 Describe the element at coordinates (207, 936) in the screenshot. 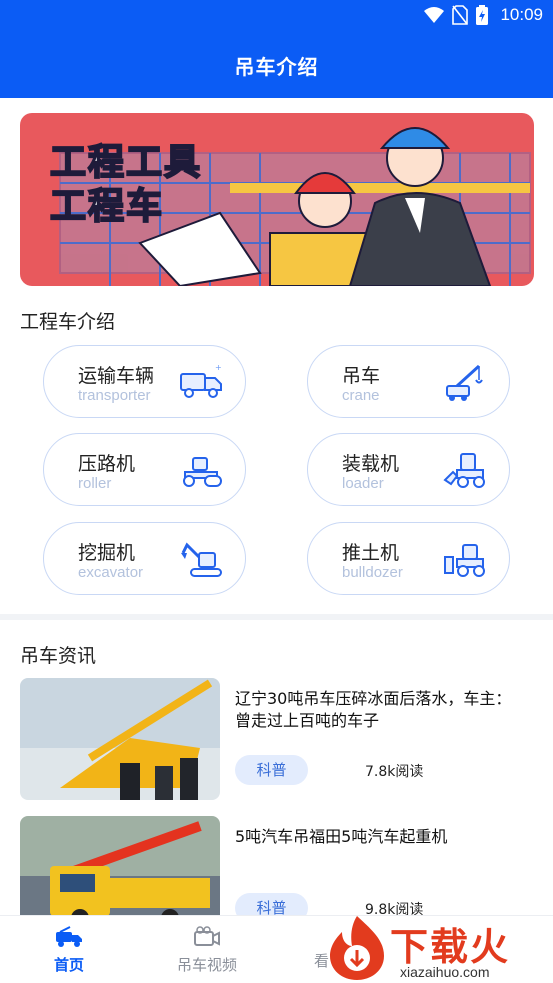

I see `video-camera-icon` at that location.